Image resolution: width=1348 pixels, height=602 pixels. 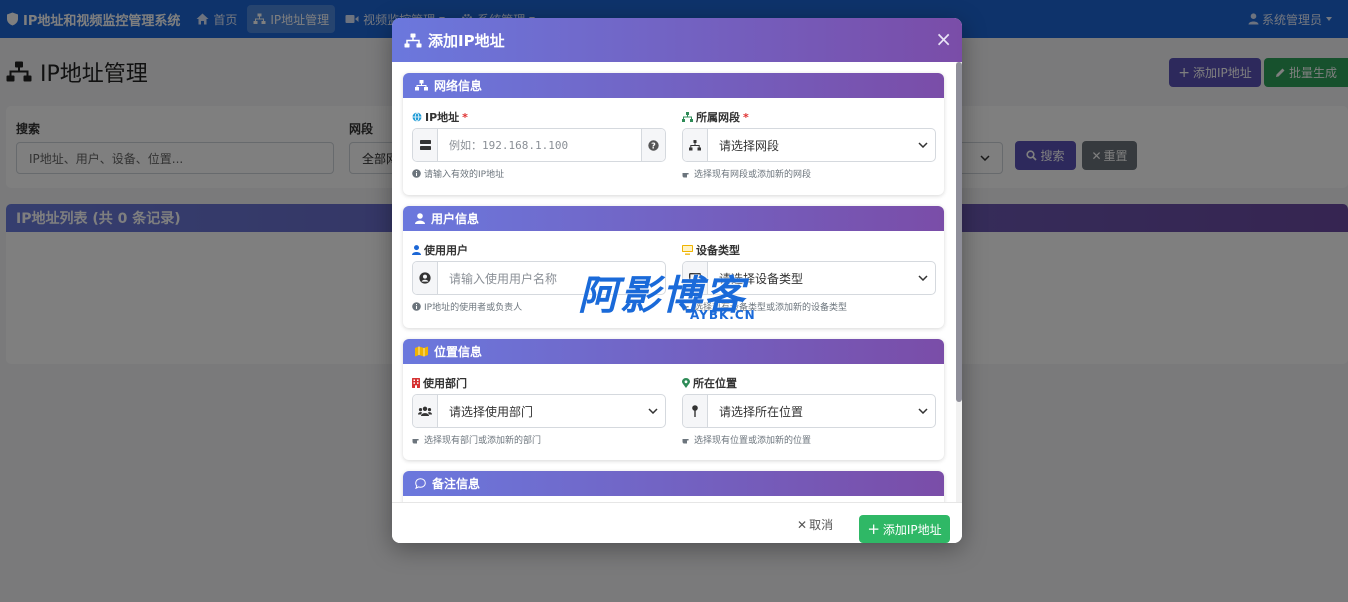 I want to click on segment-label: 所属网段 *, so click(x=809, y=117).